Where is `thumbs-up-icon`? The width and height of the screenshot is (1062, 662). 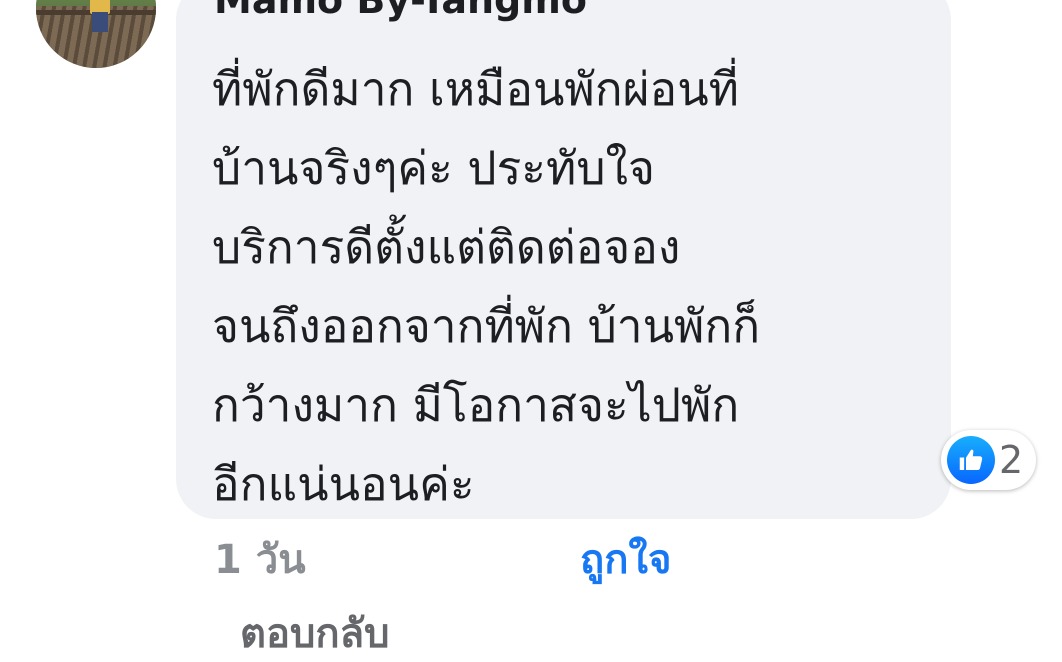
thumbs-up-icon is located at coordinates (971, 460).